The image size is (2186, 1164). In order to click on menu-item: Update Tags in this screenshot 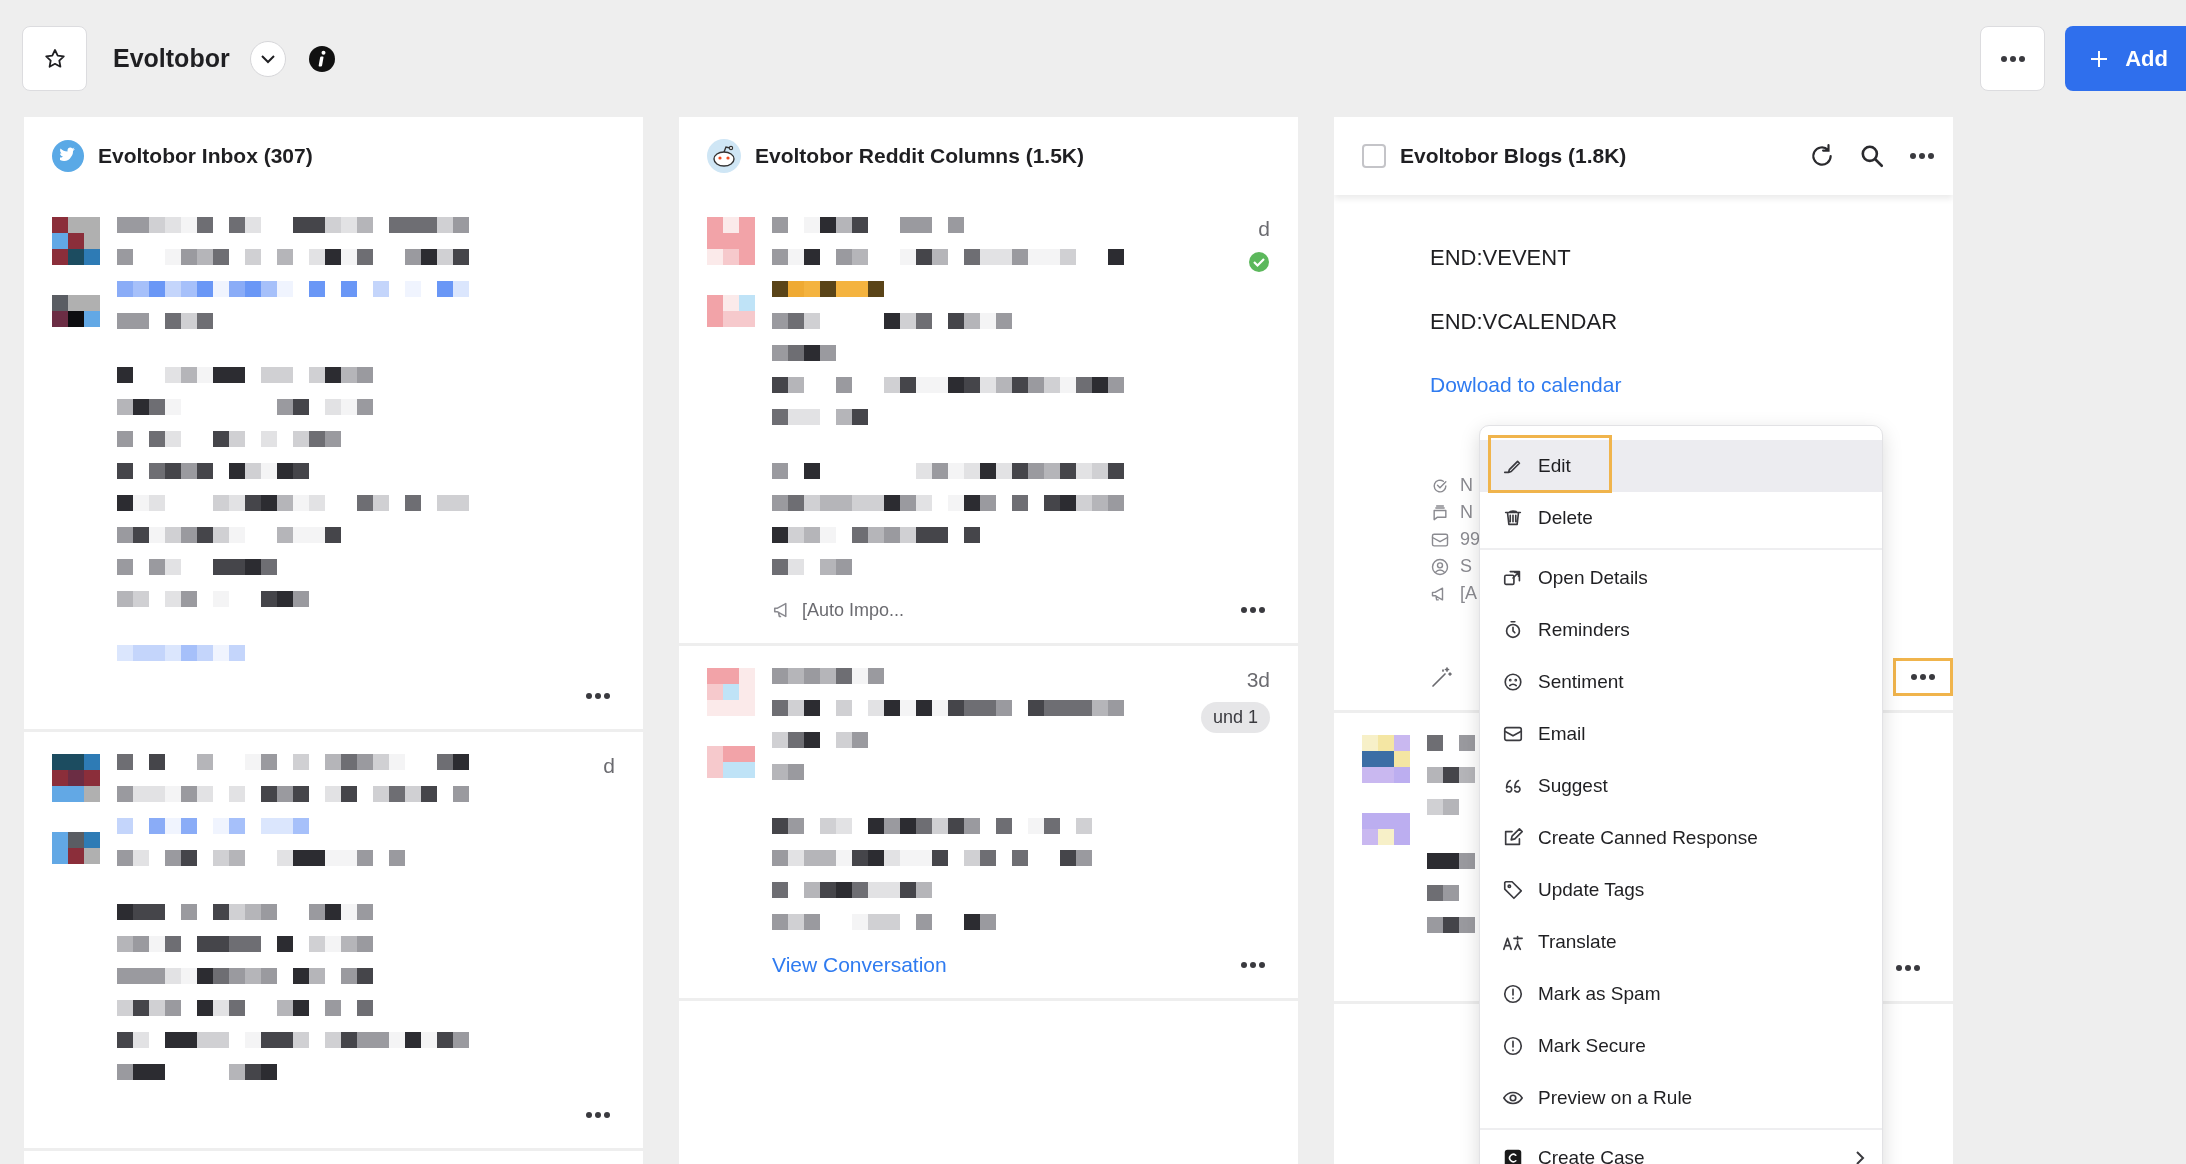, I will do `click(1681, 890)`.